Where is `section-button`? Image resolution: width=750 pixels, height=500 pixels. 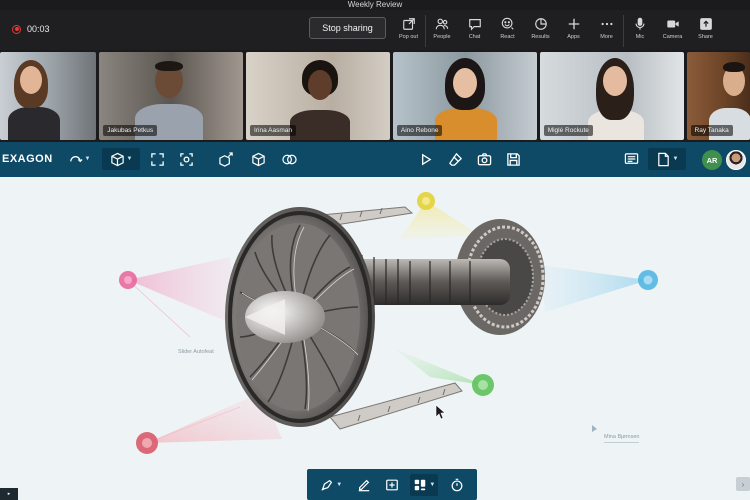 section-button is located at coordinates (258, 159).